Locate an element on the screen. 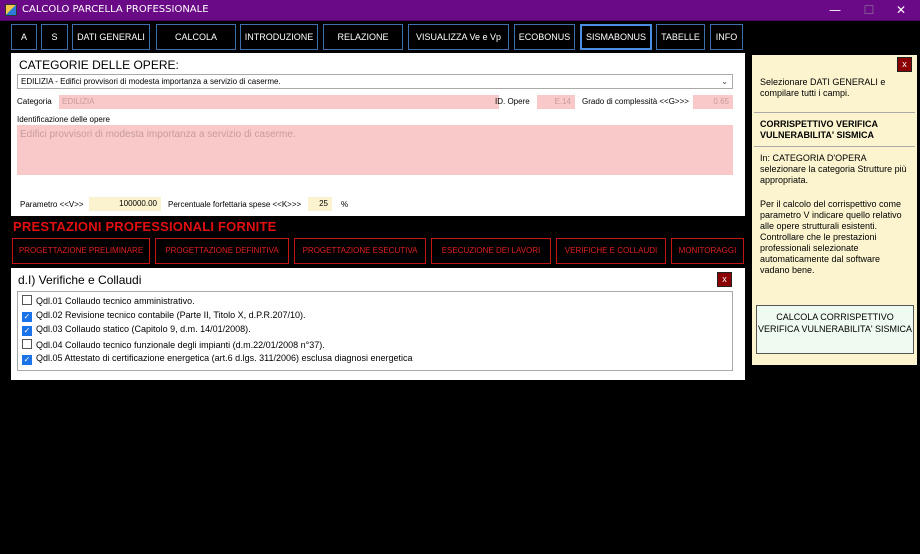  verifiche-title: d.I) Verifiche e Collaudi is located at coordinates (80, 280).